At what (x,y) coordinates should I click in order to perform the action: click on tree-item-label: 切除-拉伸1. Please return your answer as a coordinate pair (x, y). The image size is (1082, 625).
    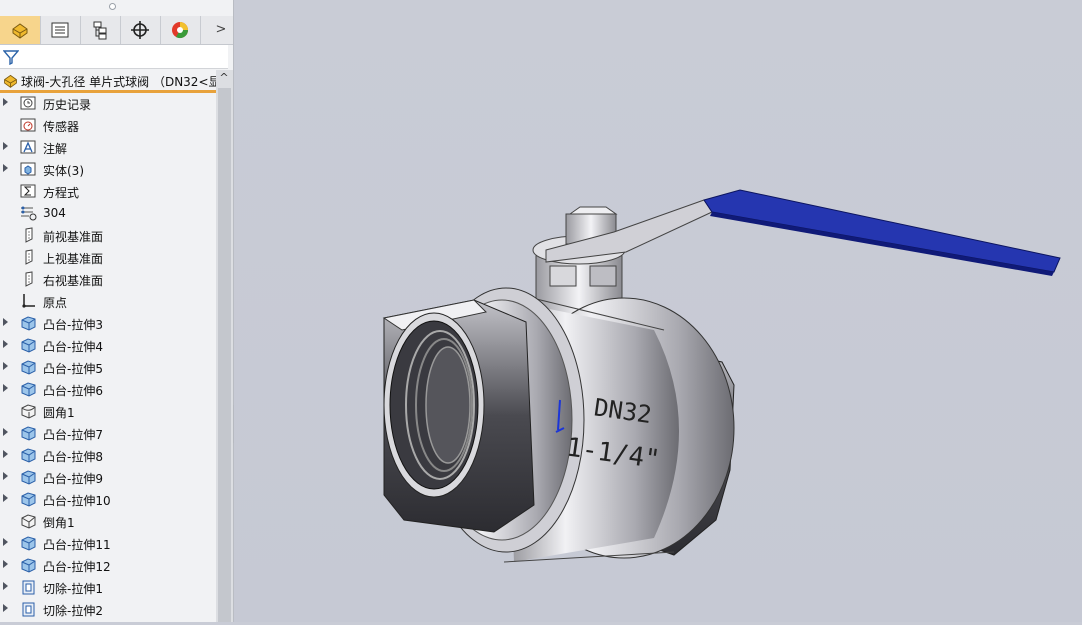
    Looking at the image, I should click on (73, 589).